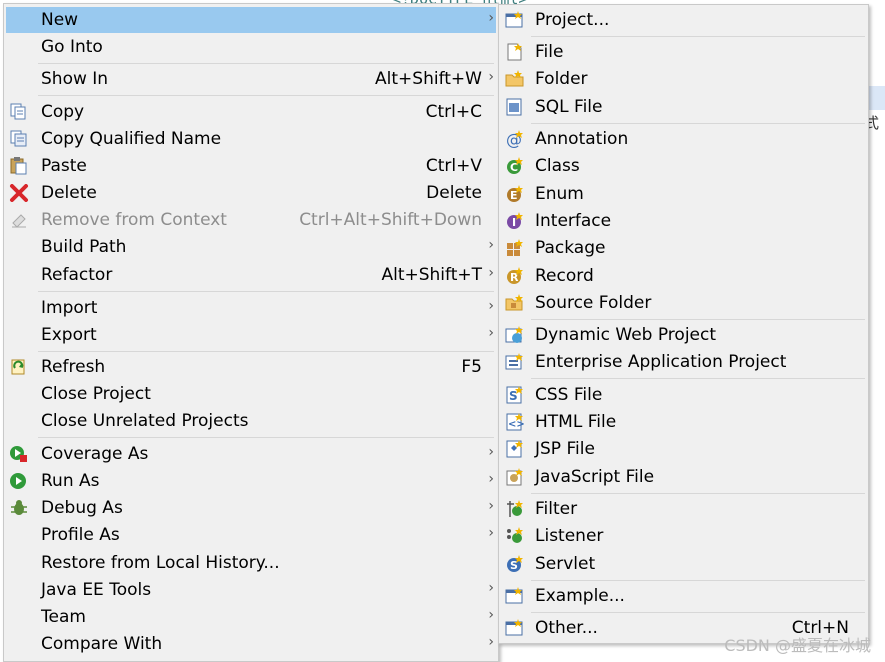  I want to click on submenu-item-sql-file: SQL File, so click(684, 107).